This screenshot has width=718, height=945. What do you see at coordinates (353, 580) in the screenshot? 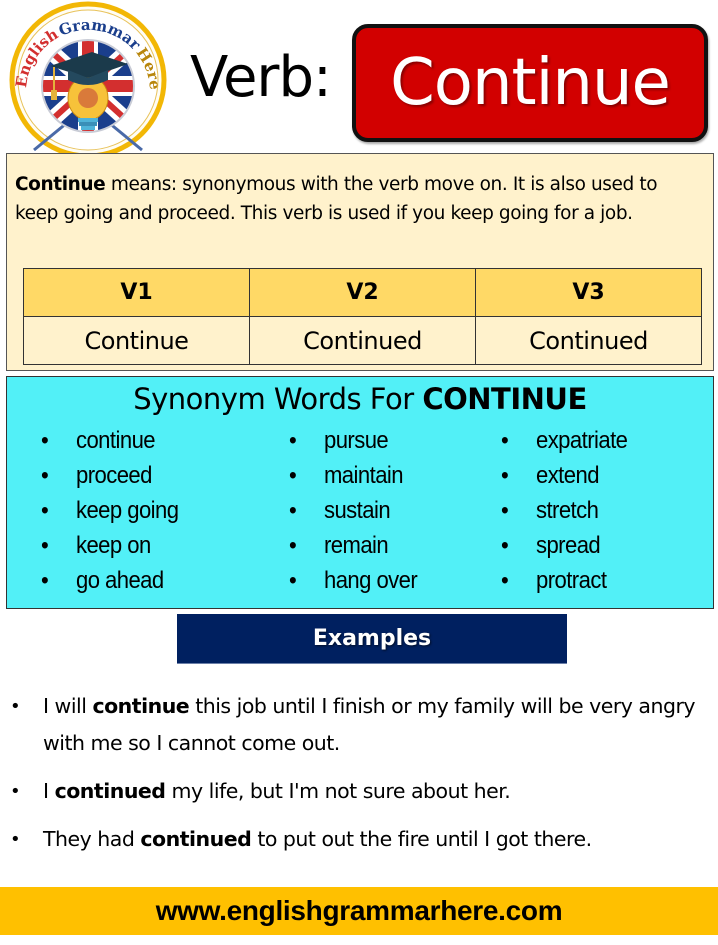
I see `list-item: • hang over` at bounding box center [353, 580].